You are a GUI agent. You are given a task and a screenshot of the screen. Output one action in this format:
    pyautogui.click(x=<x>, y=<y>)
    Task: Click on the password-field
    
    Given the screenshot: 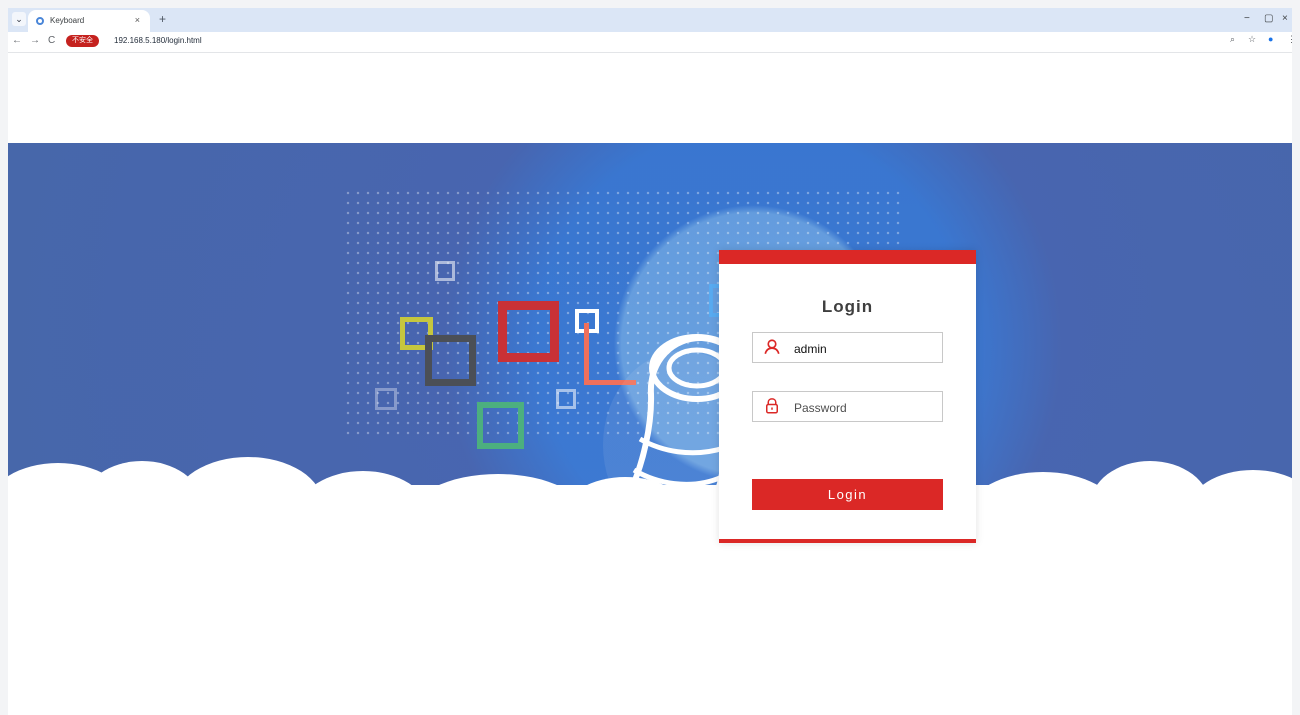 What is the action you would take?
    pyautogui.click(x=847, y=407)
    